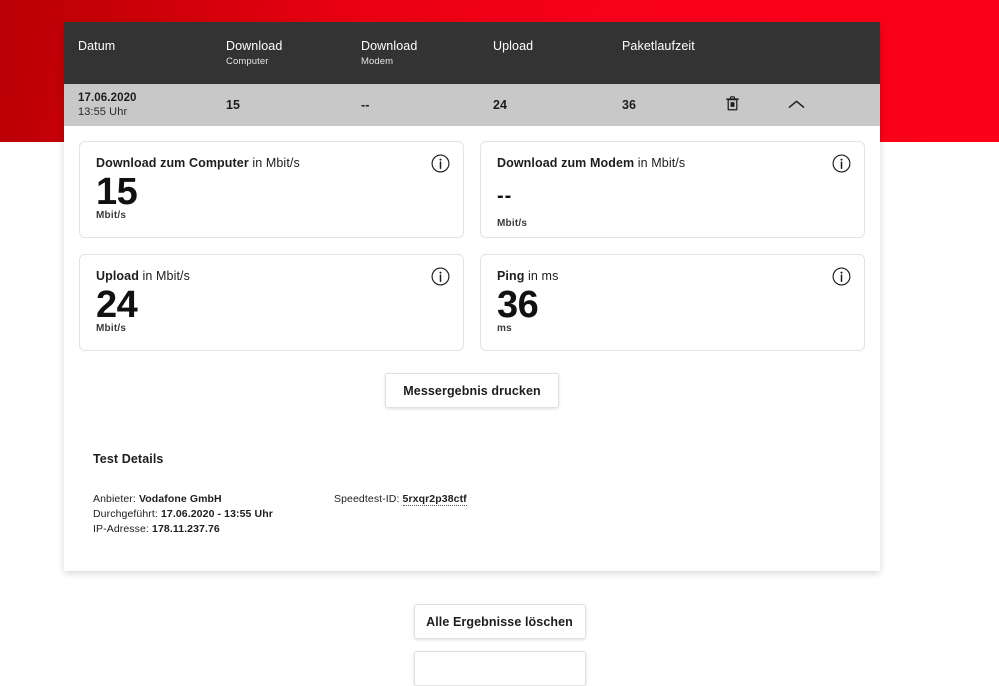 The height and width of the screenshot is (686, 999). Describe the element at coordinates (271, 302) in the screenshot. I see `metric-card-upload: Upload in Mbit/s 24 Mbit/s` at that location.